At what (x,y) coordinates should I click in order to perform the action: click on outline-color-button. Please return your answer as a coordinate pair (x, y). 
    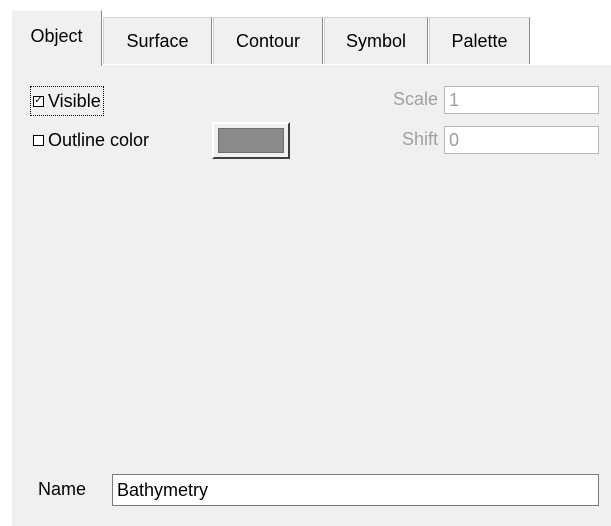
    Looking at the image, I should click on (251, 140).